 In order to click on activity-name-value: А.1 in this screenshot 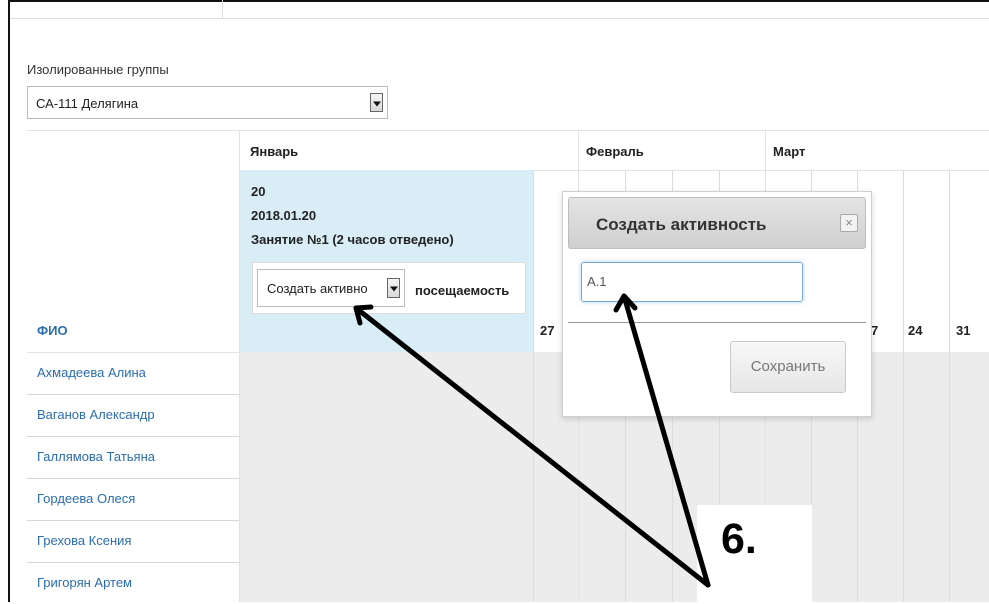, I will do `click(597, 281)`.